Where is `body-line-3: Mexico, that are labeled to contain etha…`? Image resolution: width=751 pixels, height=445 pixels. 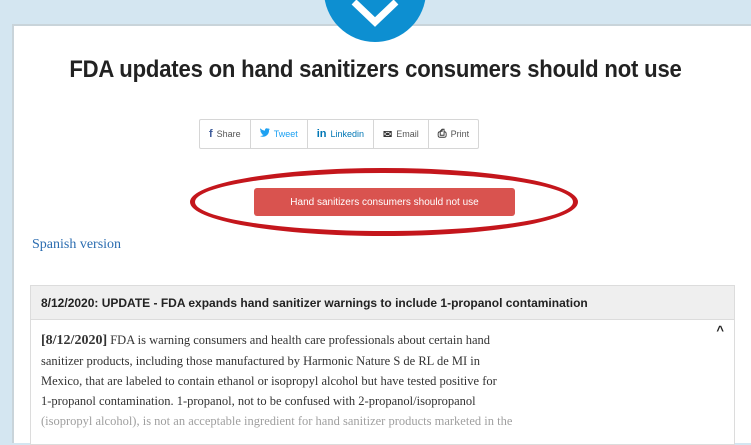 body-line-3: Mexico, that are labeled to contain etha… is located at coordinates (269, 381).